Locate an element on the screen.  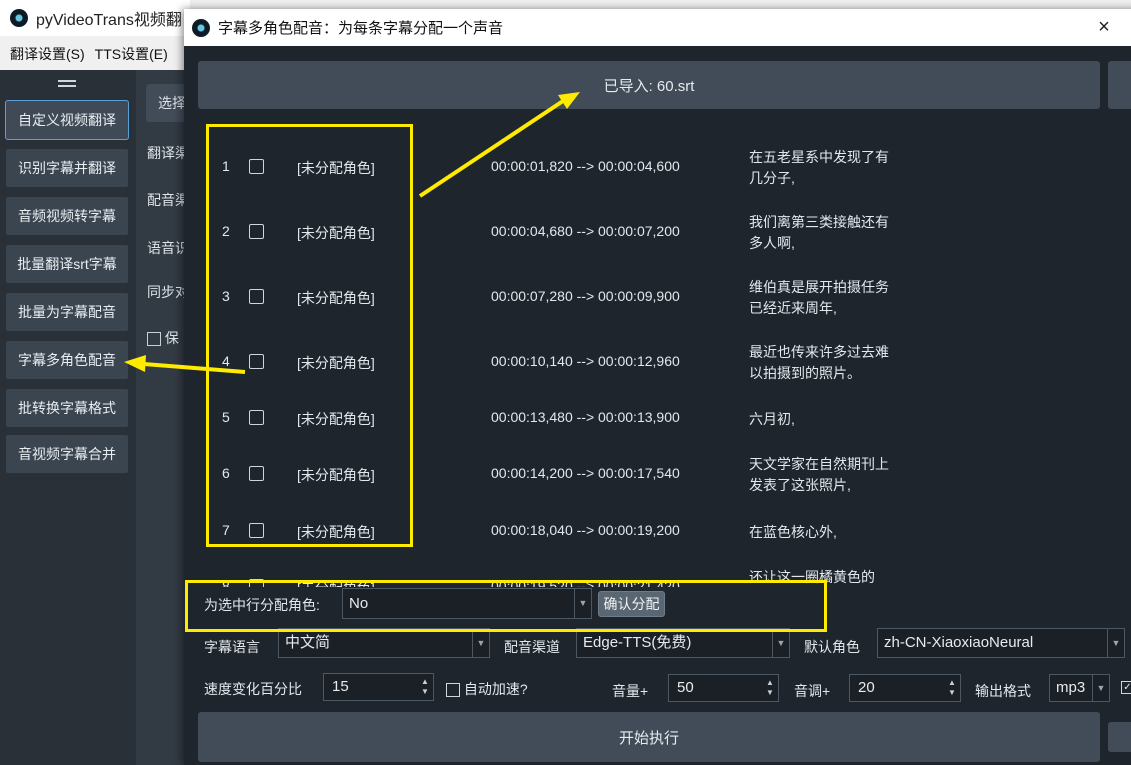
output-format-value: mp3 is located at coordinates (1071, 687).